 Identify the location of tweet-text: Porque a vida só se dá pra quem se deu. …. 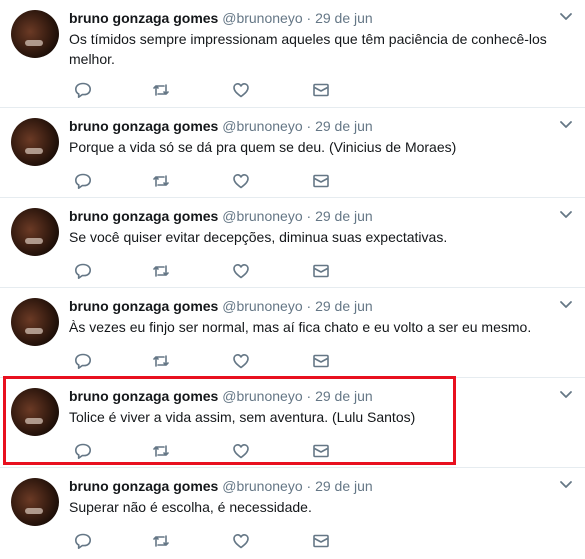
(263, 147).